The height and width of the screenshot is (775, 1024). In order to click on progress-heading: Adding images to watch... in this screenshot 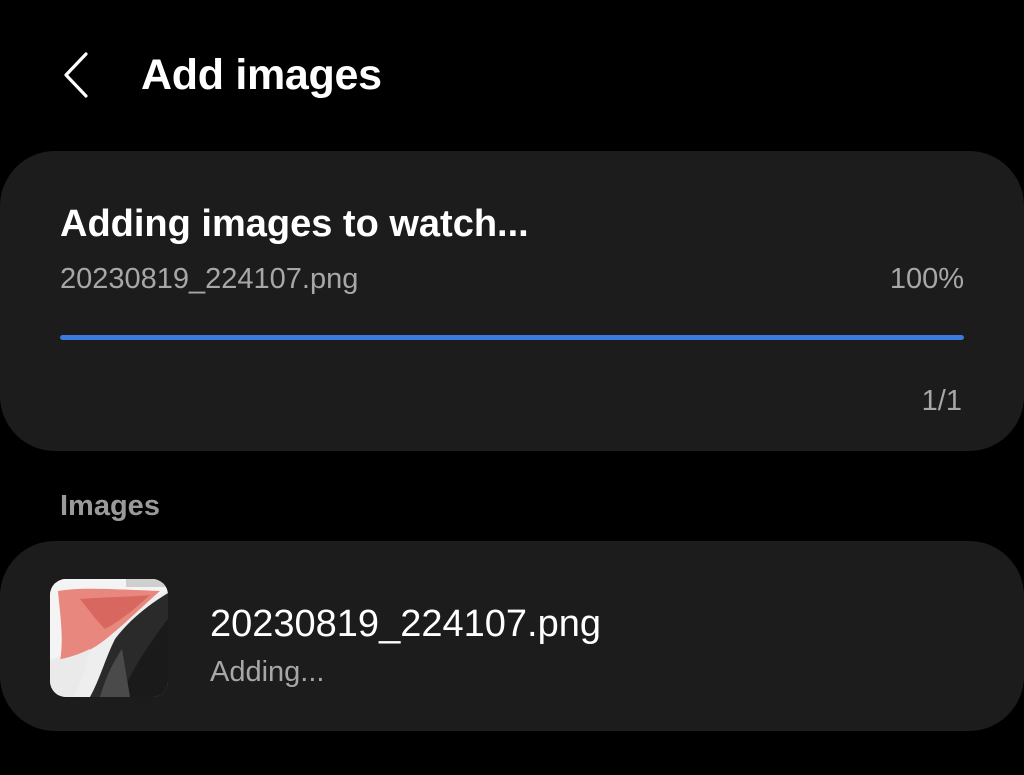, I will do `click(294, 224)`.